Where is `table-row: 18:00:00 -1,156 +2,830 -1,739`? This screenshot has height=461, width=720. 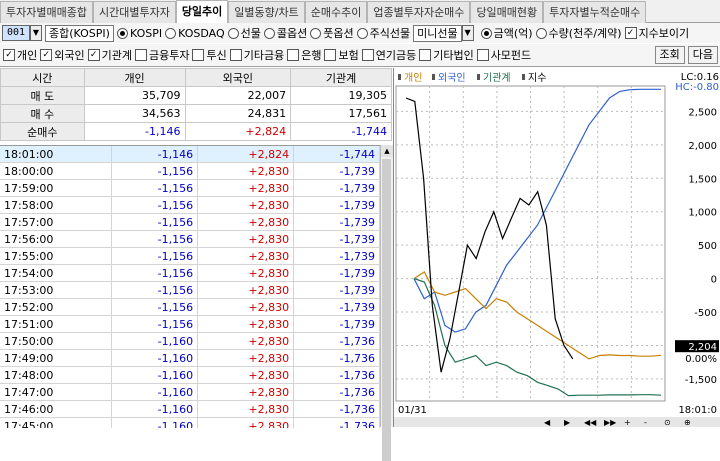
table-row: 18:00:00 -1,156 +2,830 -1,739 is located at coordinates (190, 171).